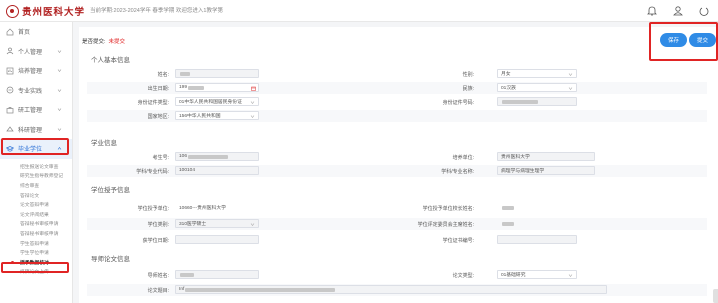  What do you see at coordinates (36, 186) in the screenshot?
I see `sidebar-subitem-general-review: 综合审查` at bounding box center [36, 186].